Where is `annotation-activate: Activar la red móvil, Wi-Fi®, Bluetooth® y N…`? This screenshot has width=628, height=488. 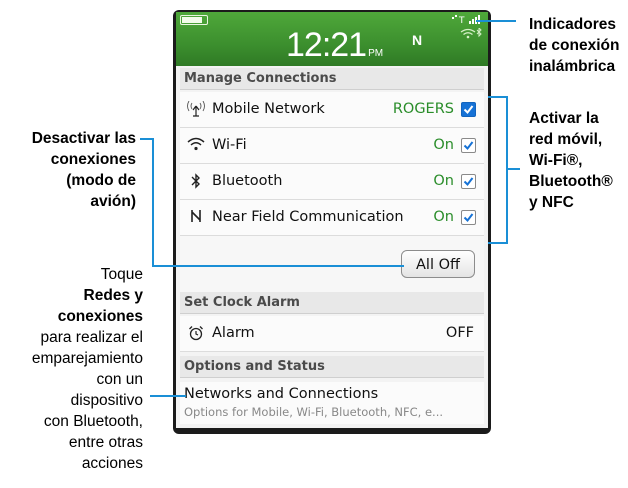 annotation-activate: Activar la red móvil, Wi-Fi®, Bluetooth® y N… is located at coordinates (571, 160).